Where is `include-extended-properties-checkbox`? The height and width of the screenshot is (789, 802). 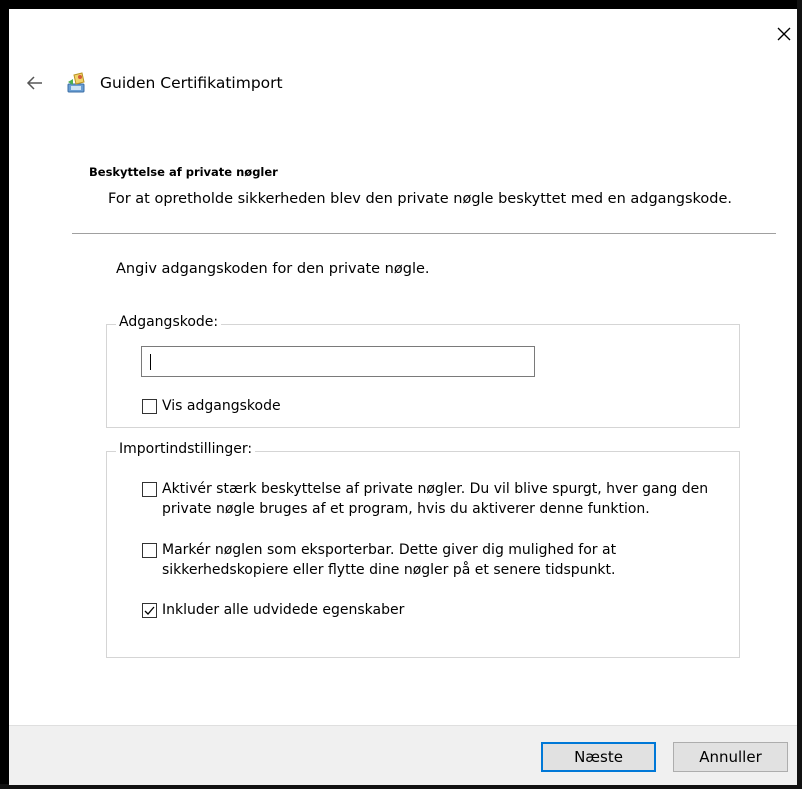 include-extended-properties-checkbox is located at coordinates (149, 610).